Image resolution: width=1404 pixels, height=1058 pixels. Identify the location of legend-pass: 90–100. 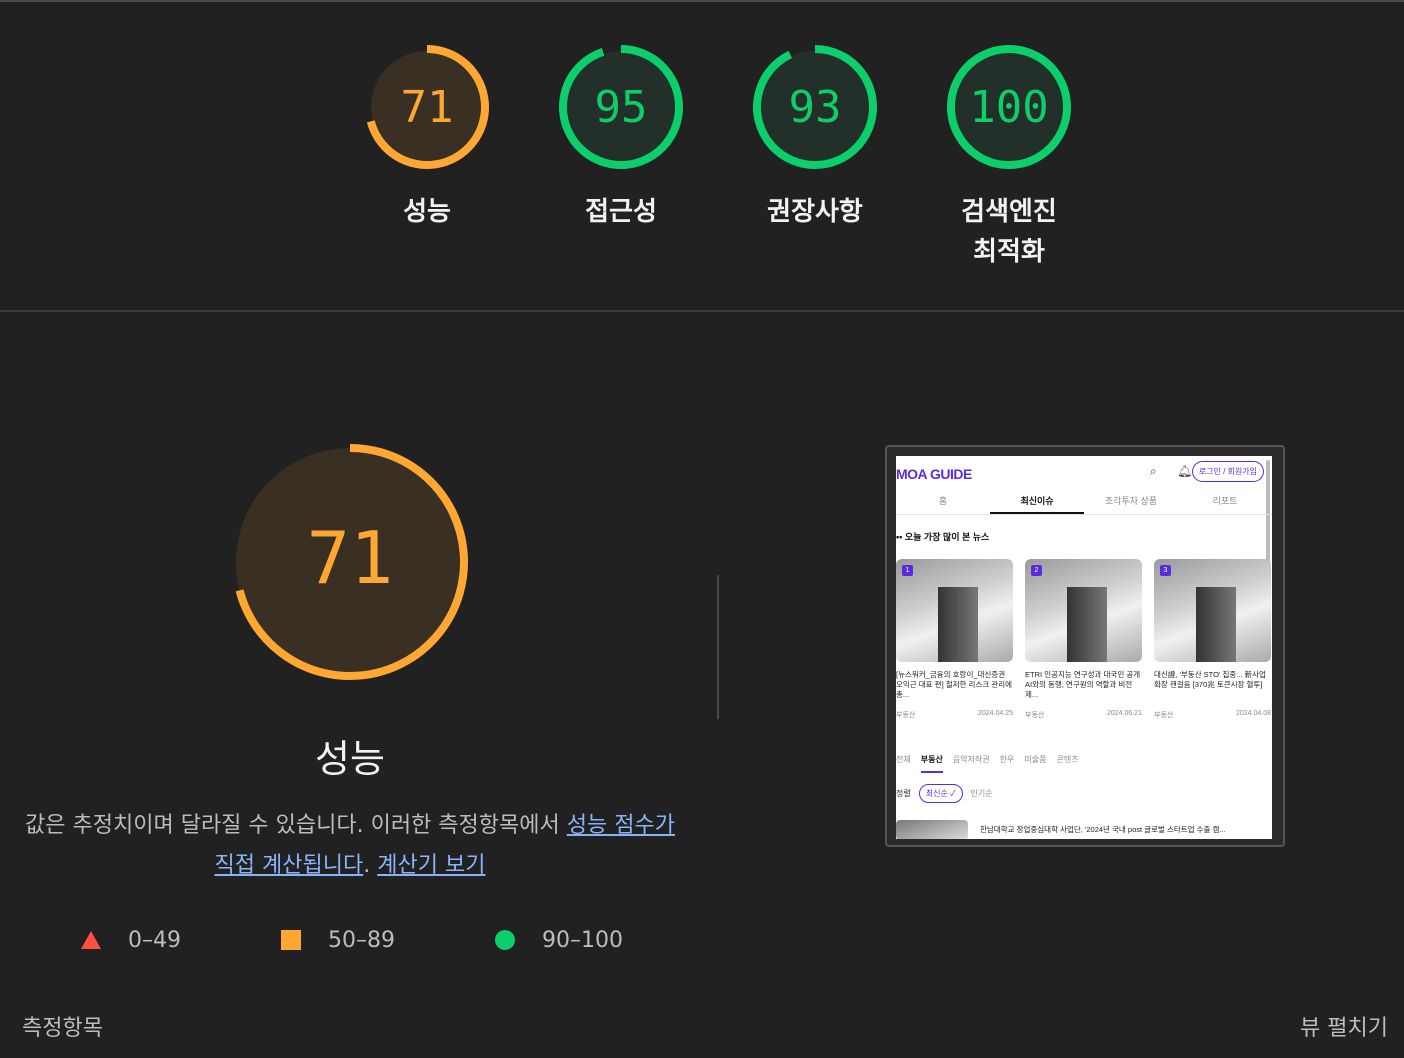
(558, 940).